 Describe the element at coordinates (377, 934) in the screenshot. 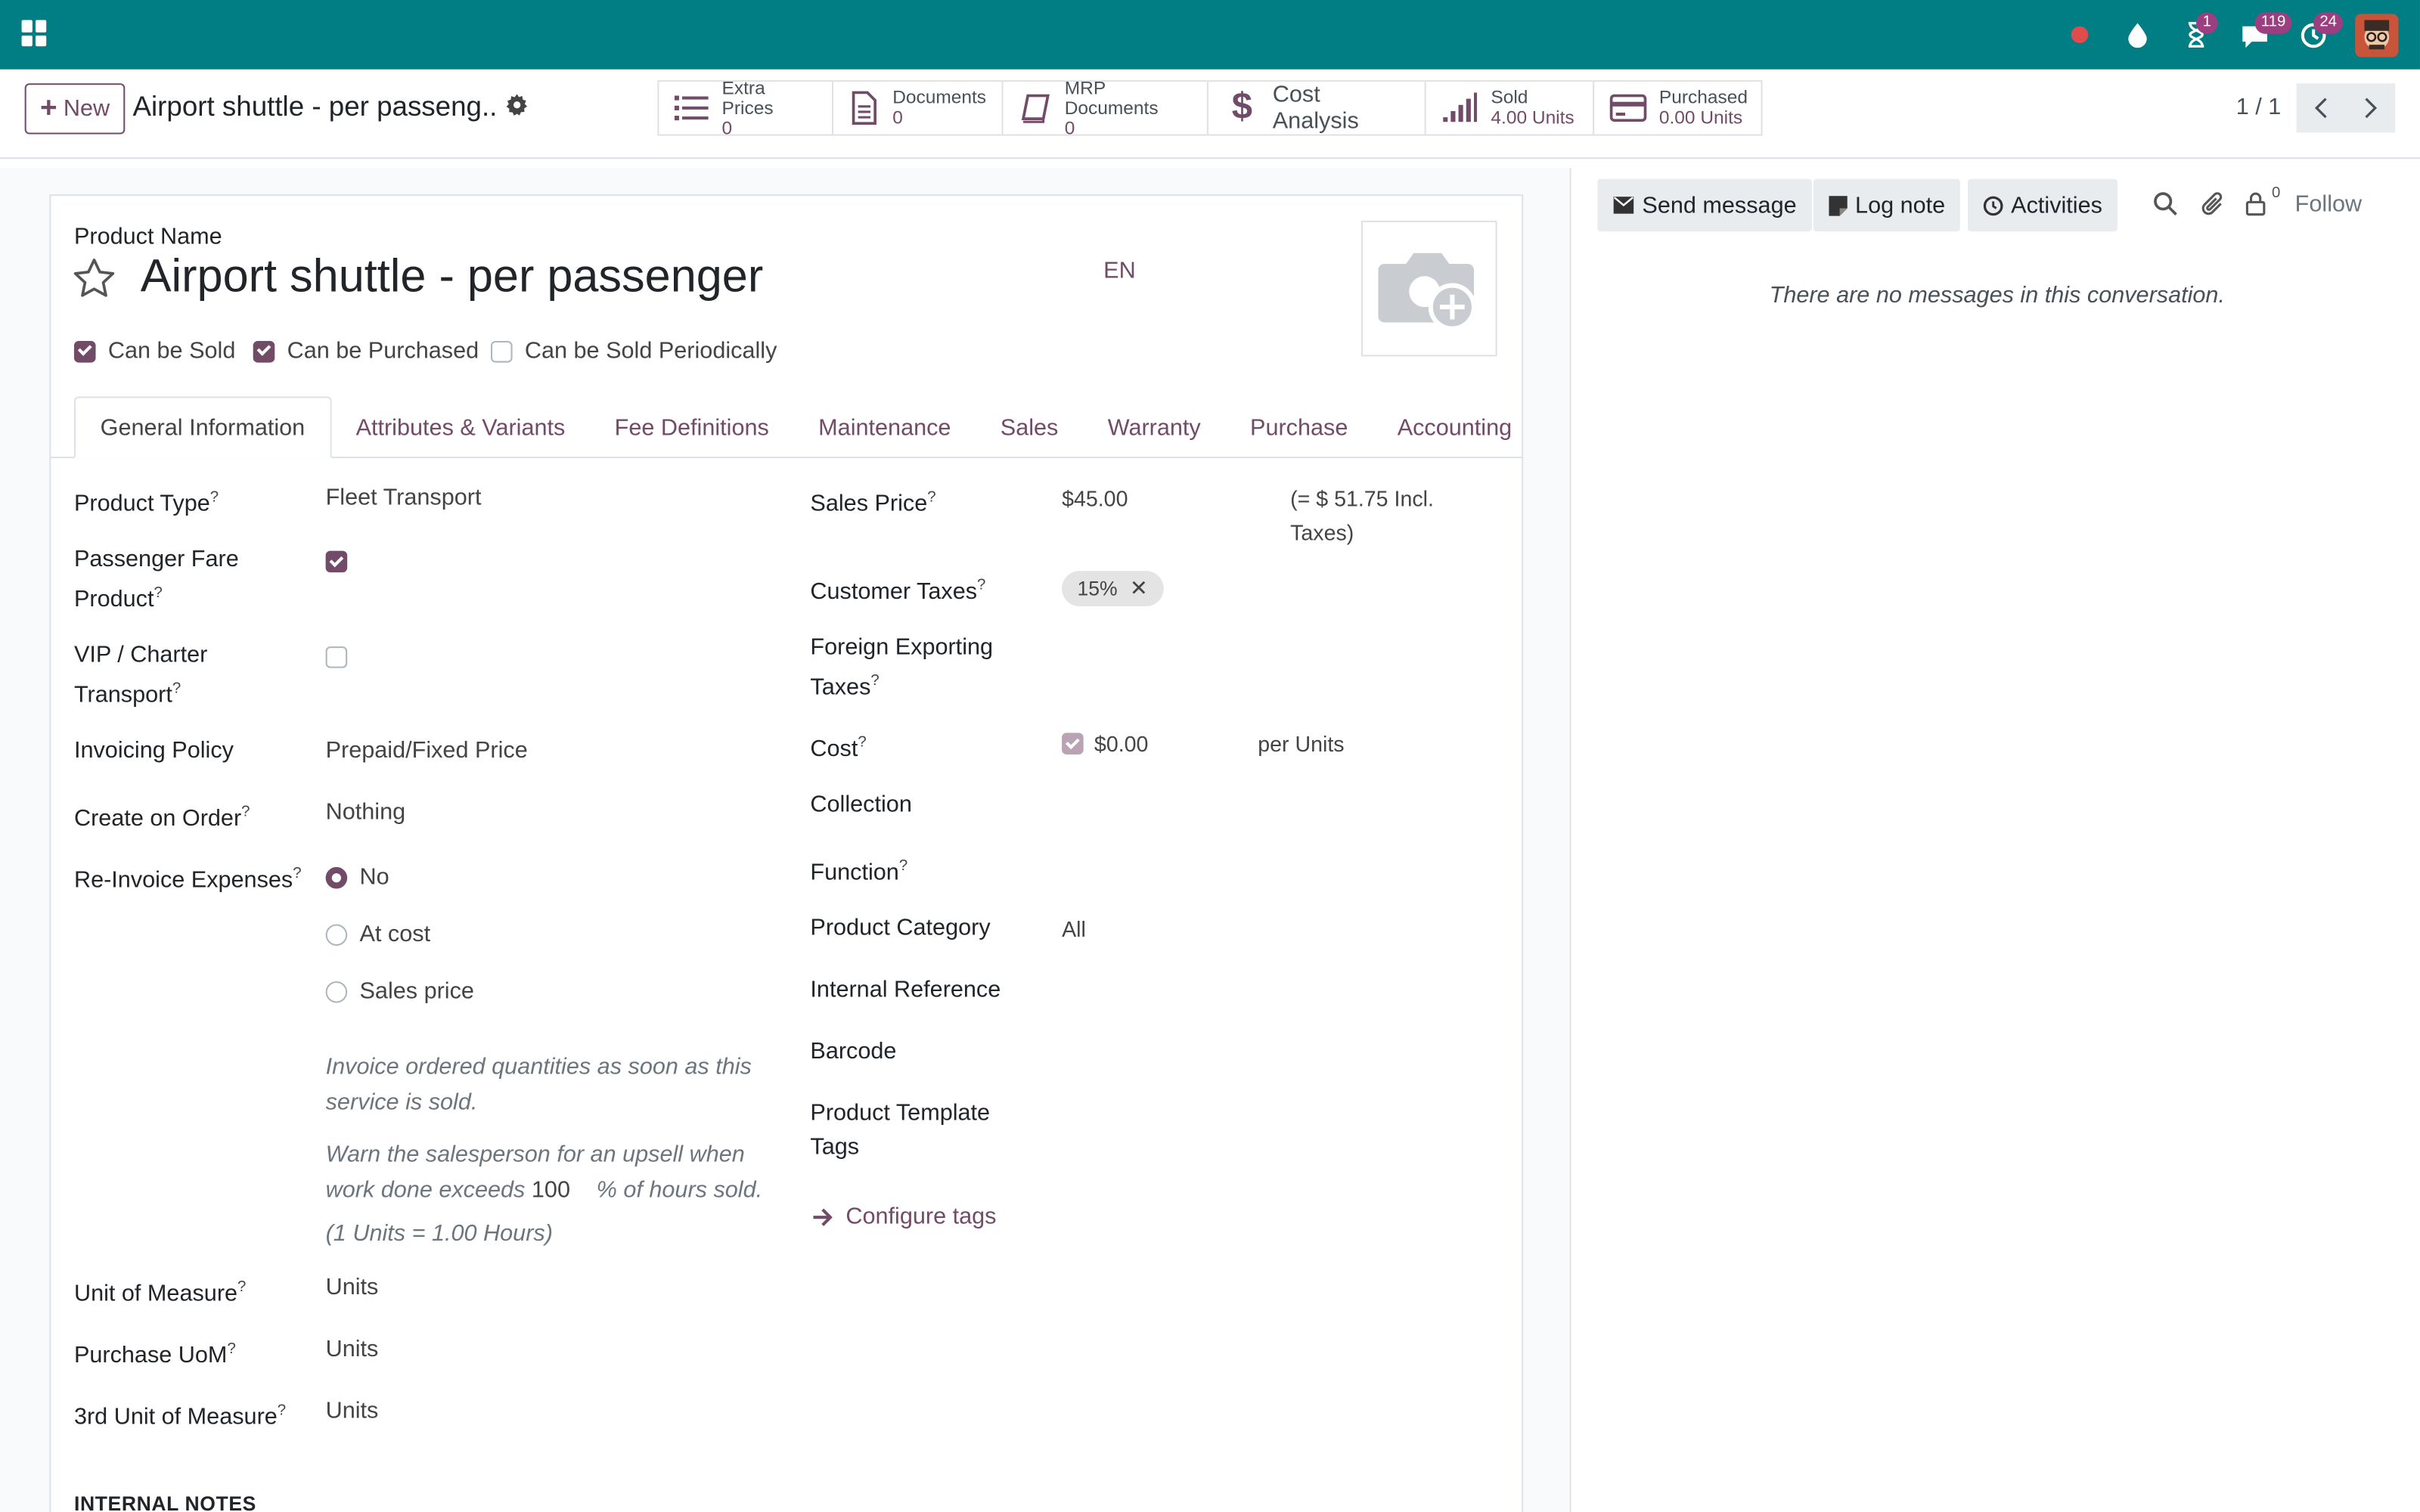

I see `reinvoice-option-at-cost: At cost` at that location.